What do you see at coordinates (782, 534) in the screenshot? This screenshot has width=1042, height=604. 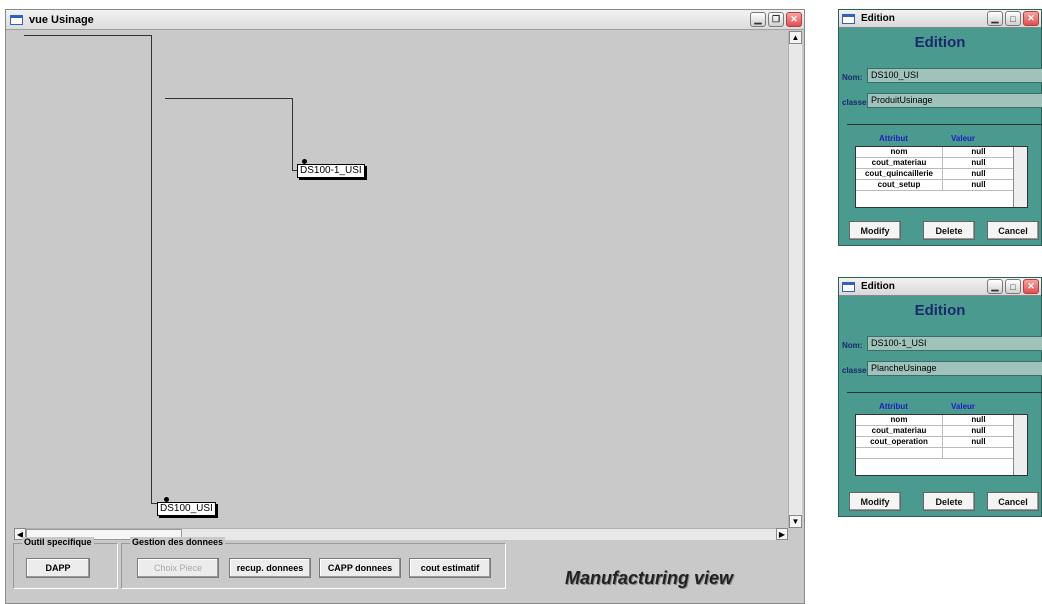 I see `scroll-right-icon: ▶` at bounding box center [782, 534].